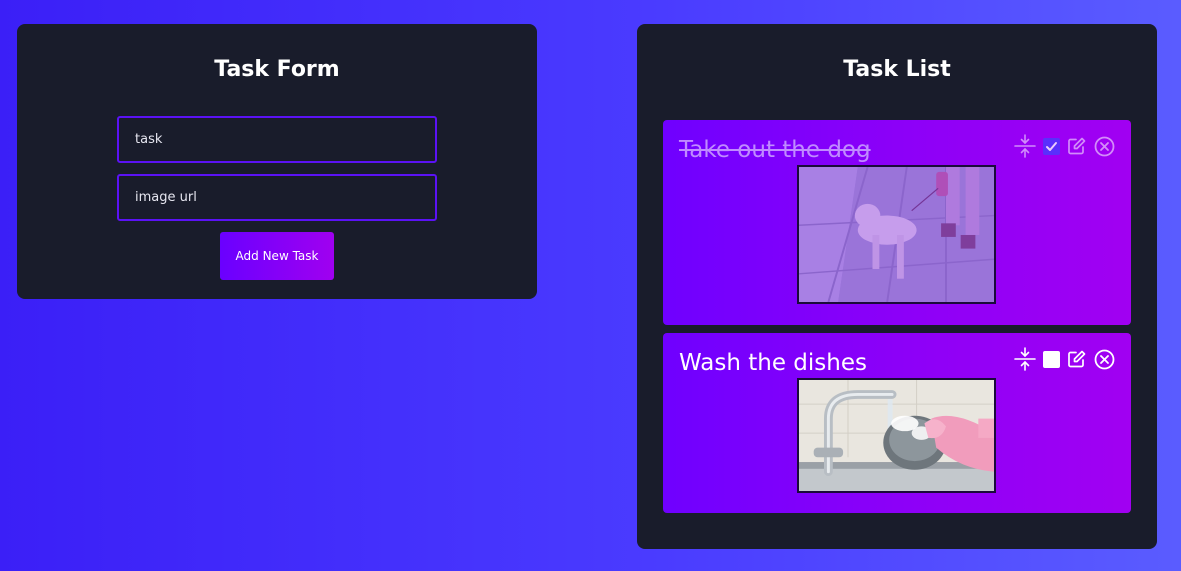 The height and width of the screenshot is (571, 1181). Describe the element at coordinates (277, 197) in the screenshot. I see `image-url-input` at that location.